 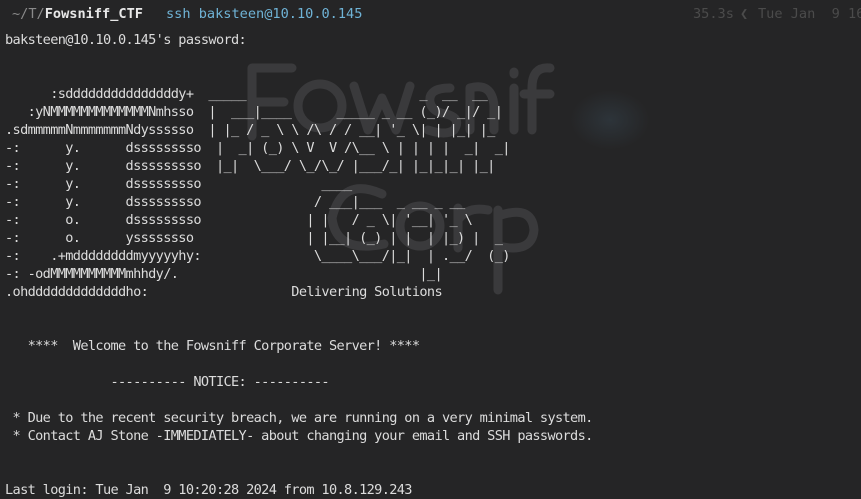 I want to click on banner-line: :sdddddddddddddddy+ _____ _ __ __, so click(x=250, y=94).